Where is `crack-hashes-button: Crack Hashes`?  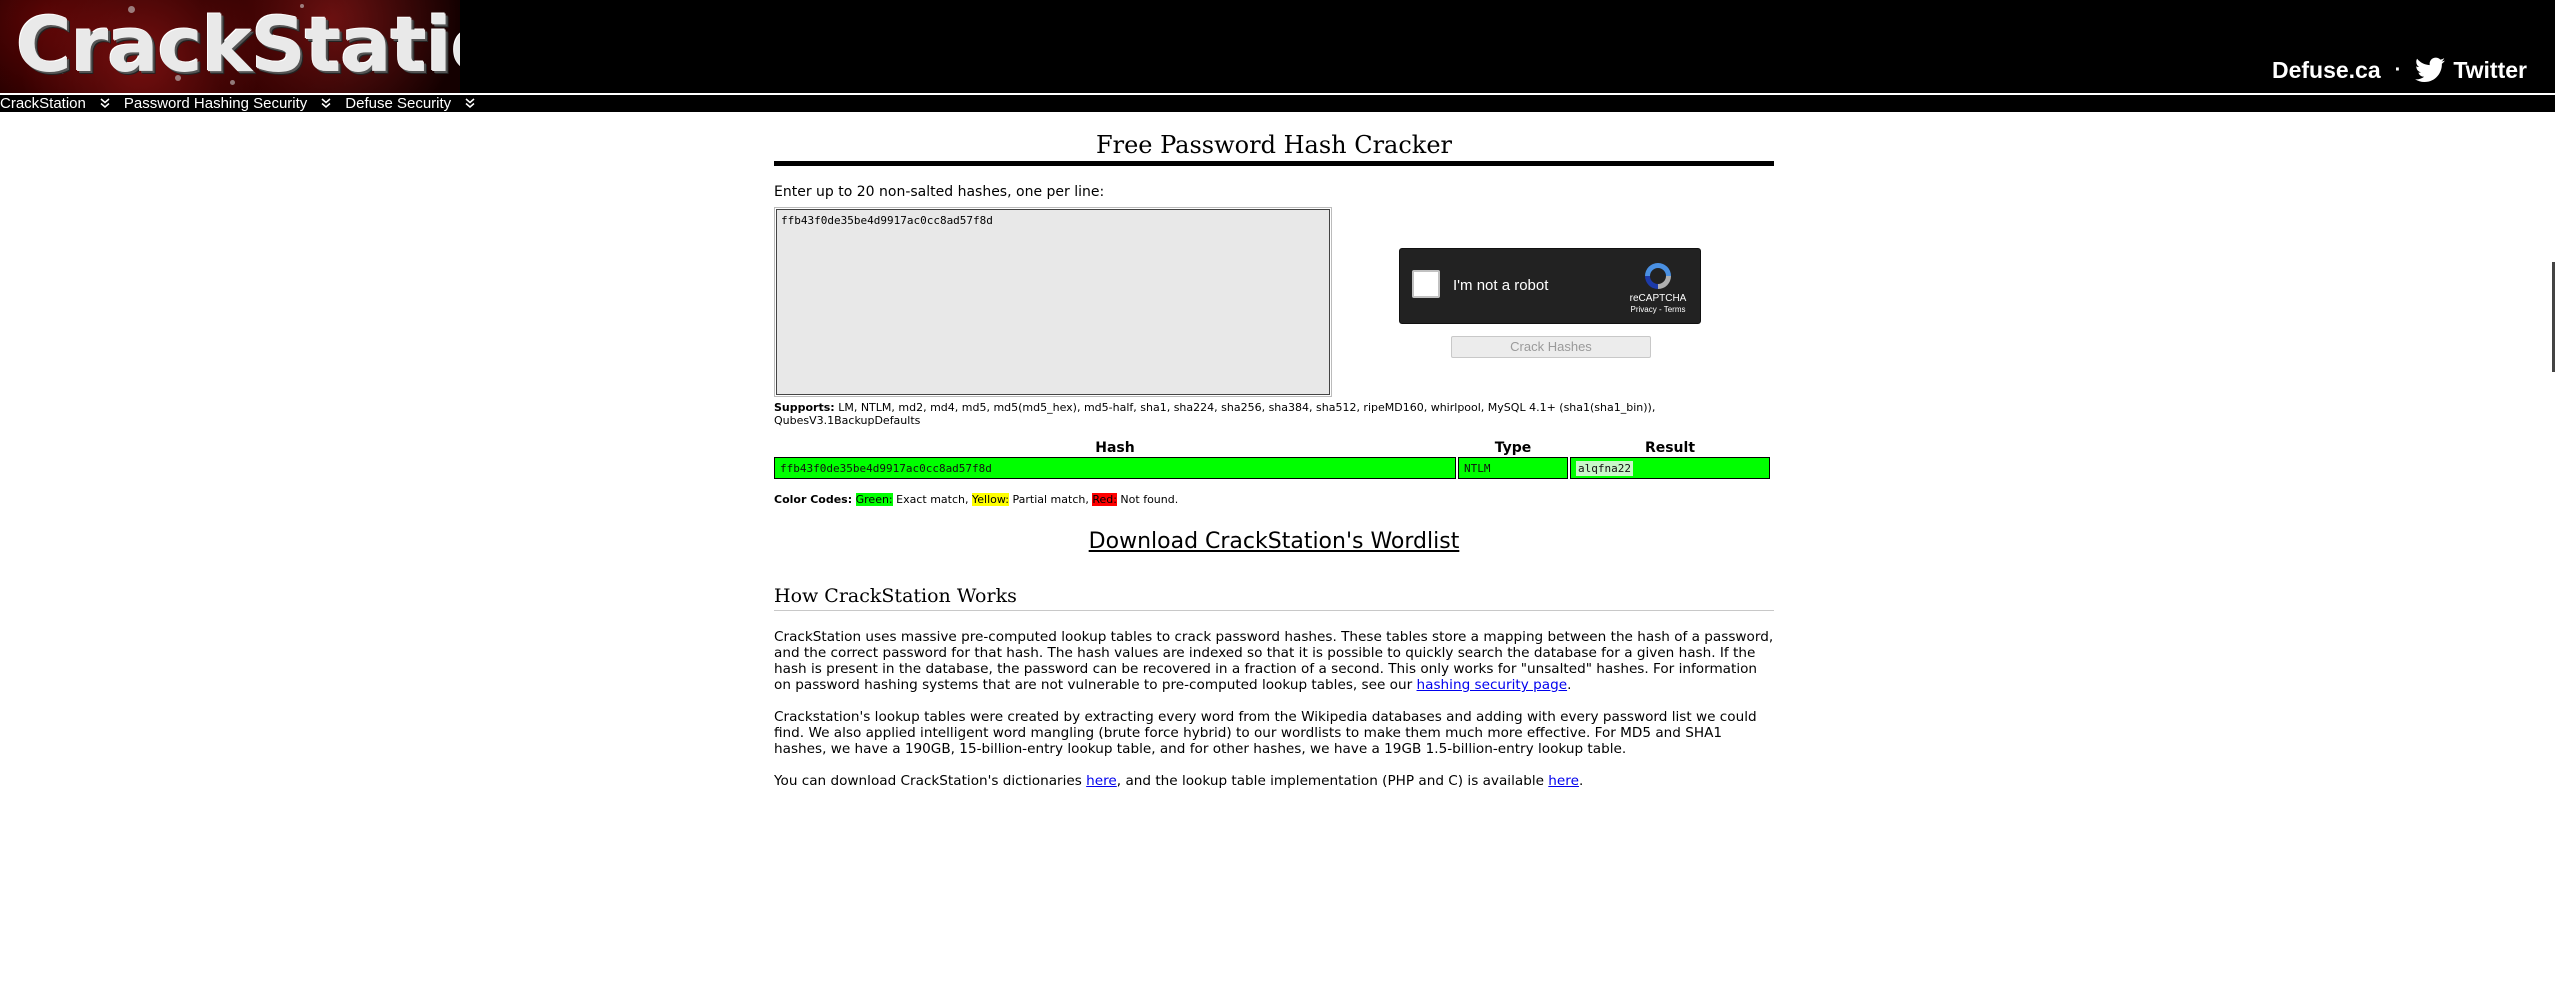
crack-hashes-button: Crack Hashes is located at coordinates (1551, 347).